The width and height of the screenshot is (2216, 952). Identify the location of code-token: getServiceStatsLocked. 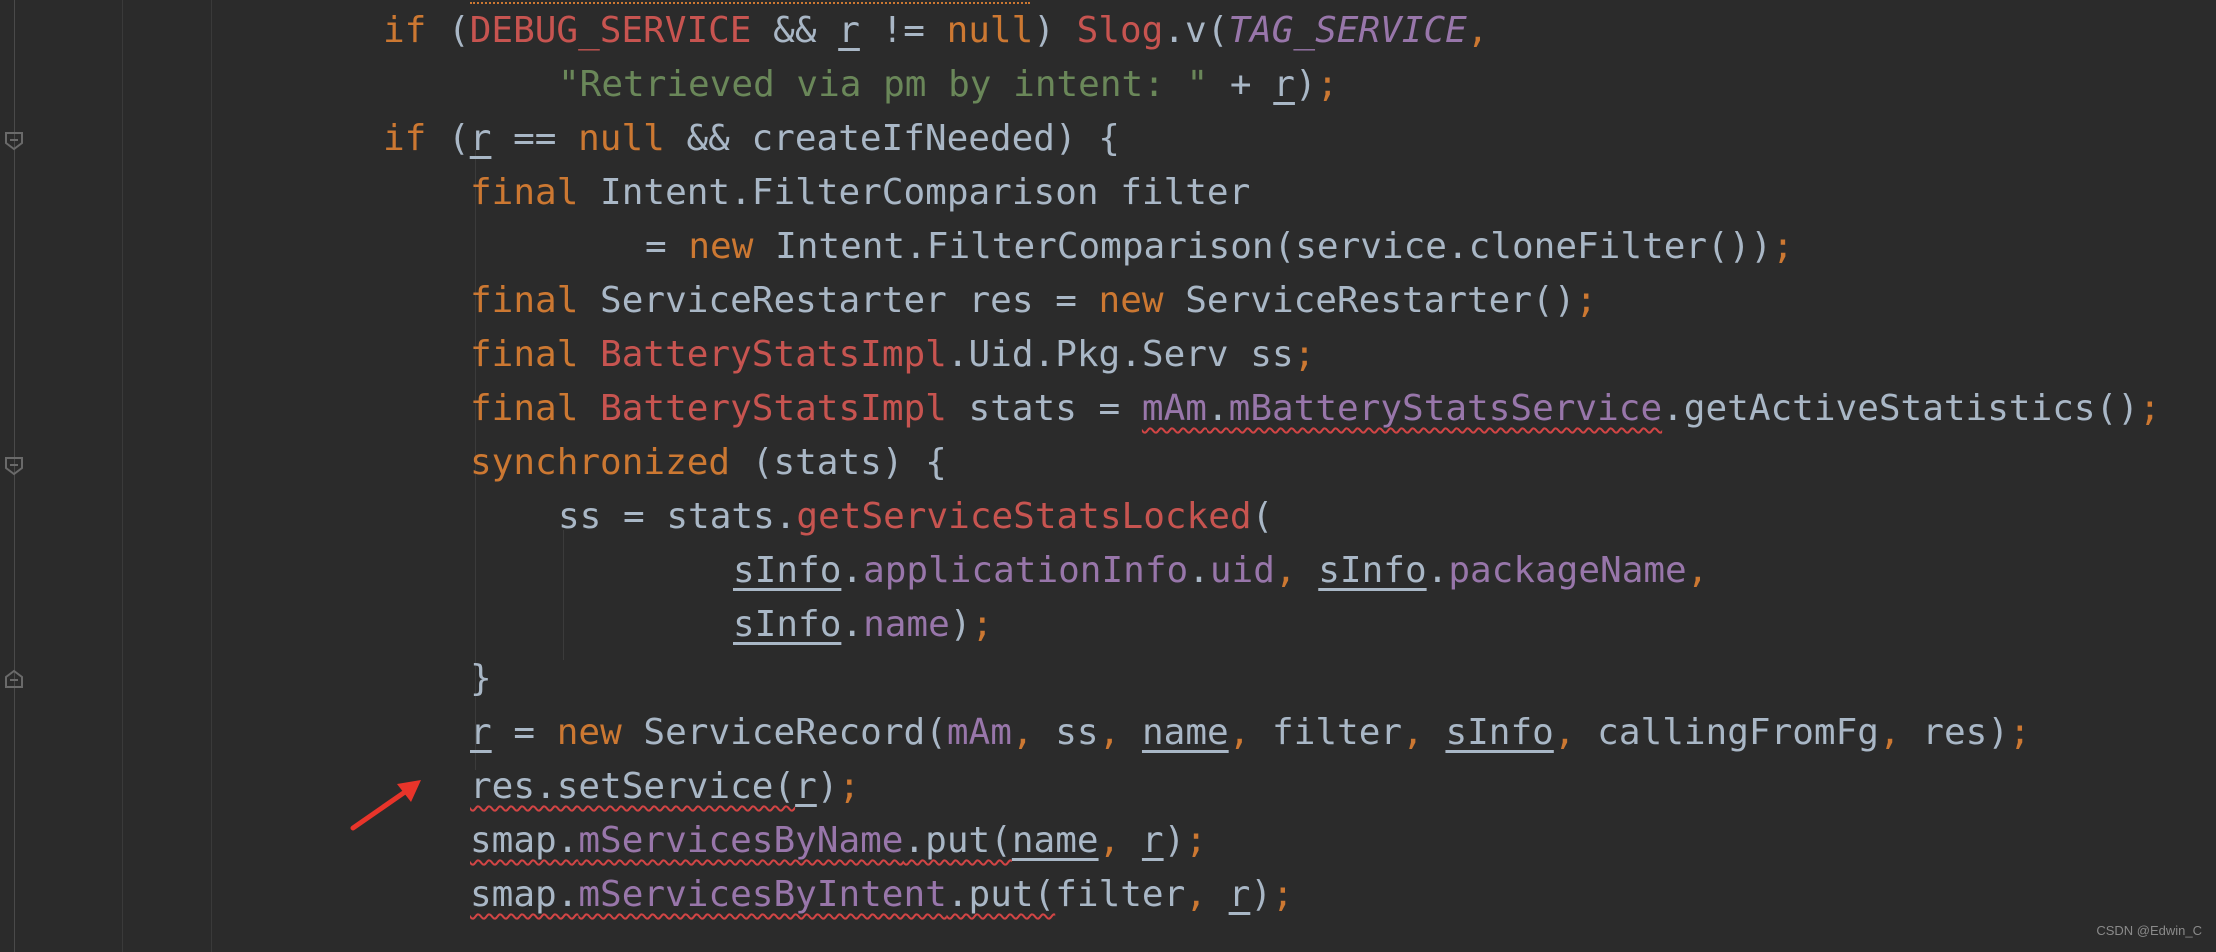
(1024, 516).